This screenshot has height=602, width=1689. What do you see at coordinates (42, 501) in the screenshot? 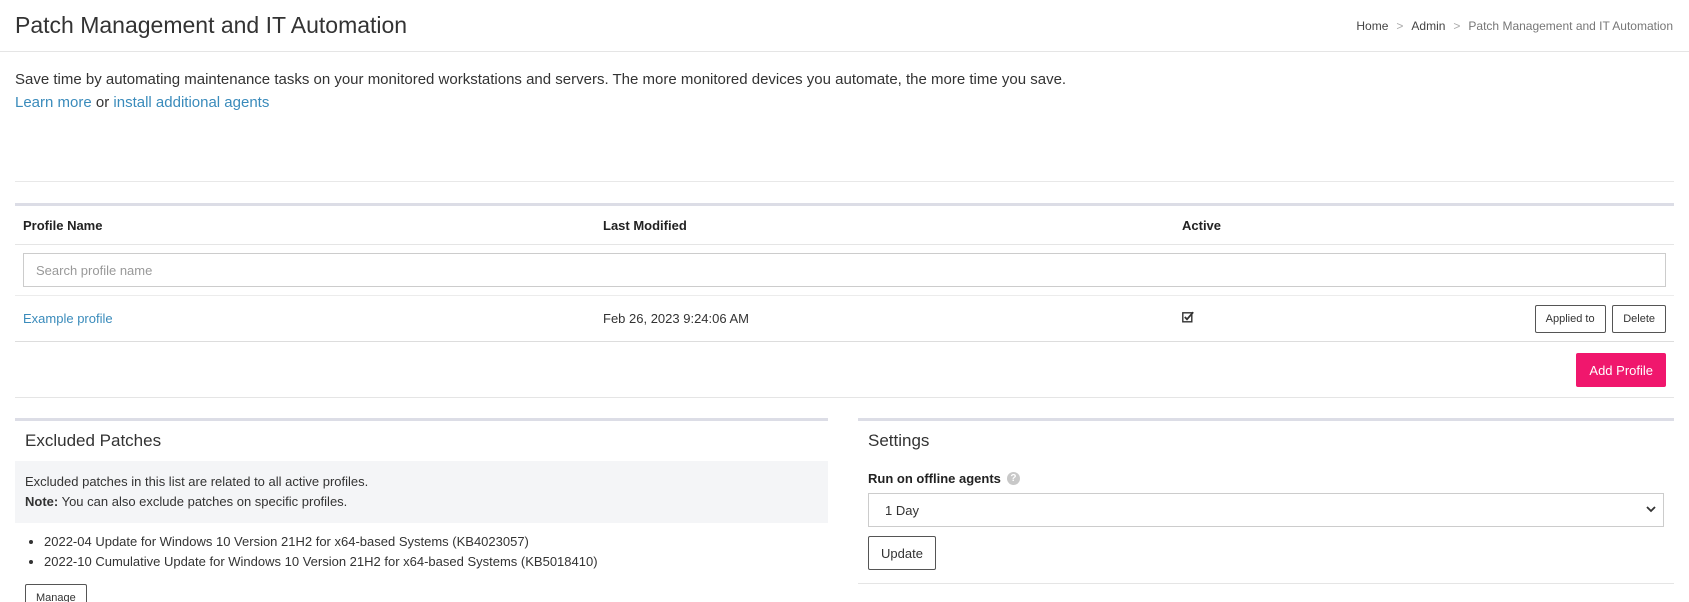
I see `note-label: Note:` at bounding box center [42, 501].